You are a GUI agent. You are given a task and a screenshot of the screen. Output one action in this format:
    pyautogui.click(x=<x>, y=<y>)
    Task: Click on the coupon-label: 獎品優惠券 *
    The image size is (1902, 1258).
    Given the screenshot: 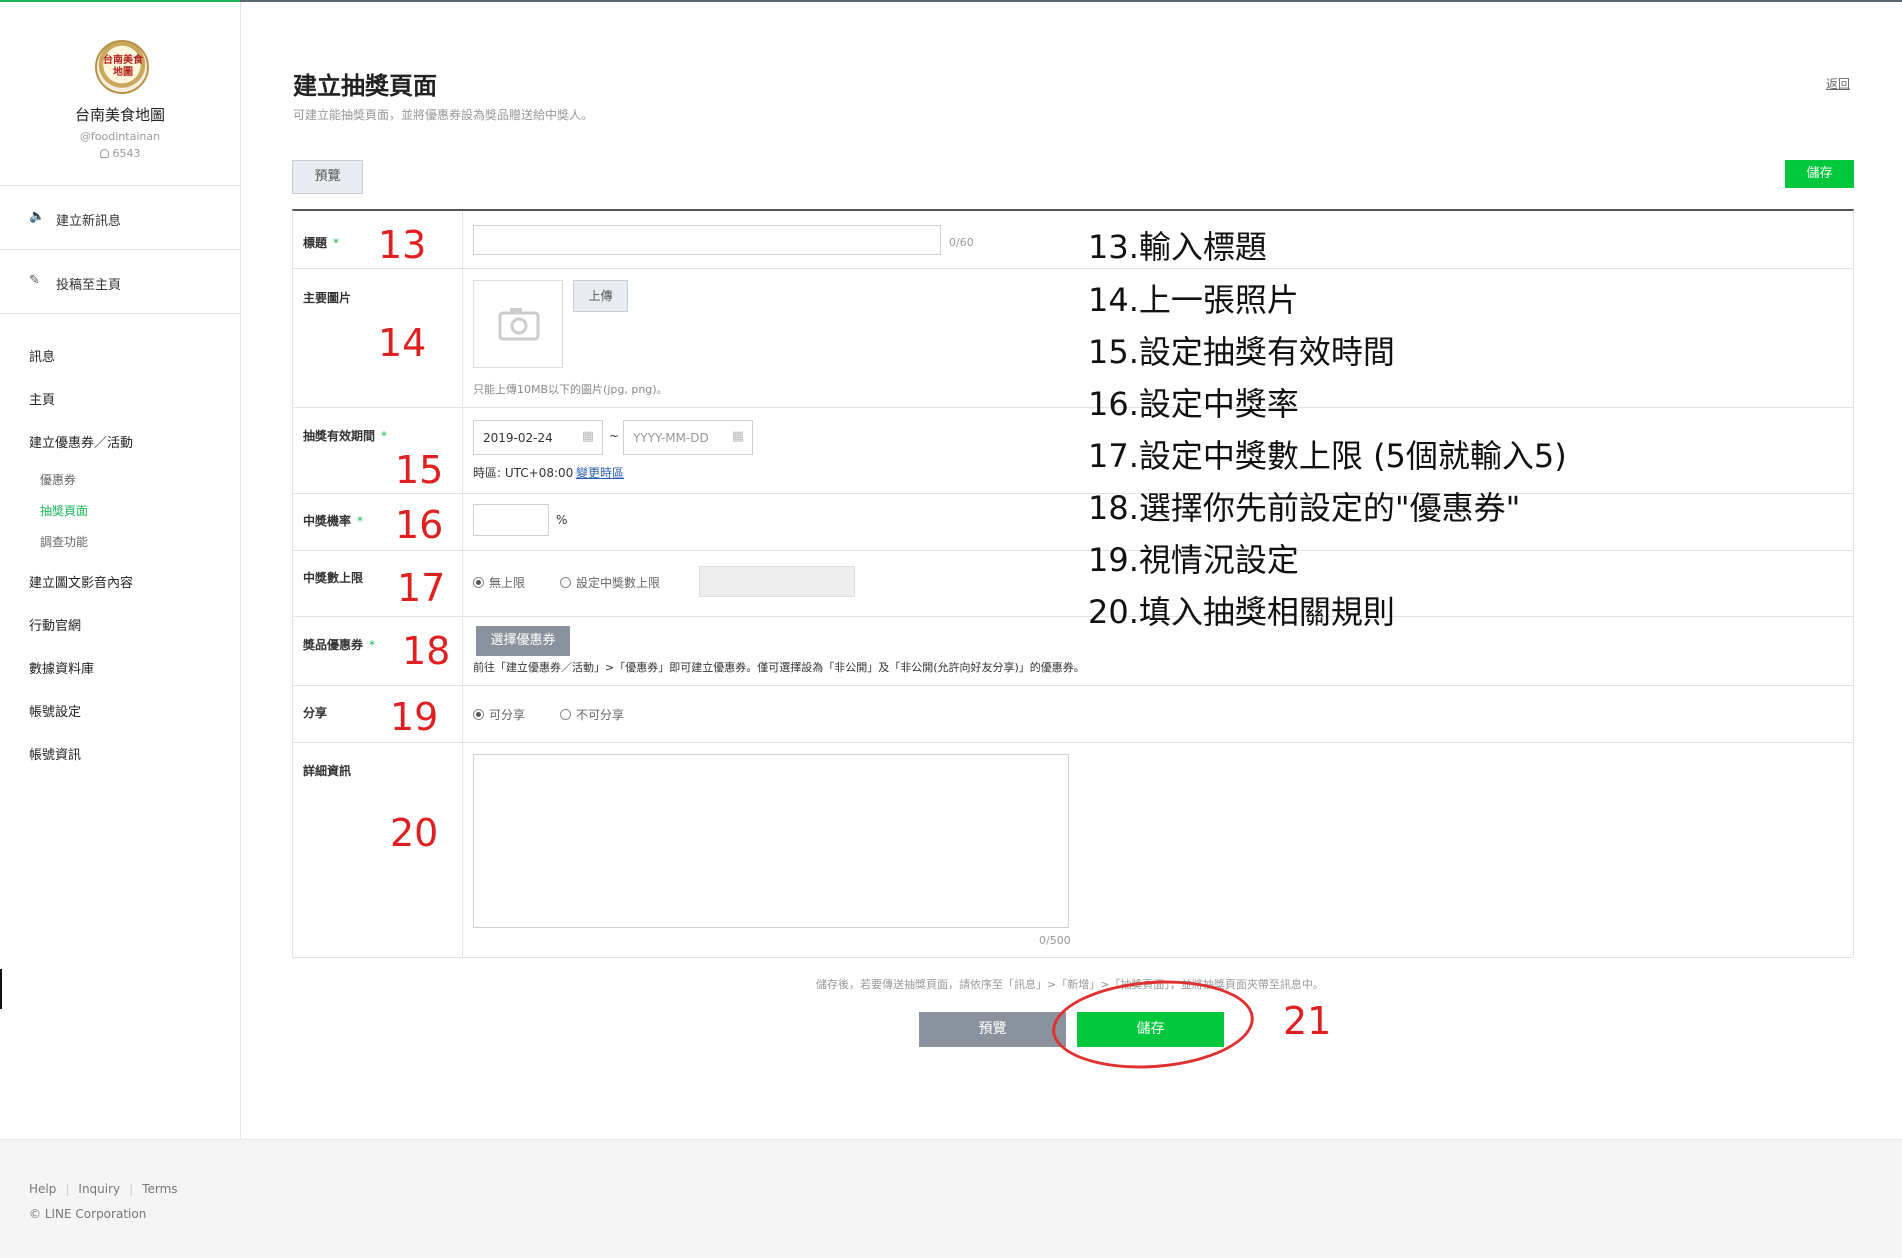 What is the action you would take?
    pyautogui.click(x=339, y=645)
    